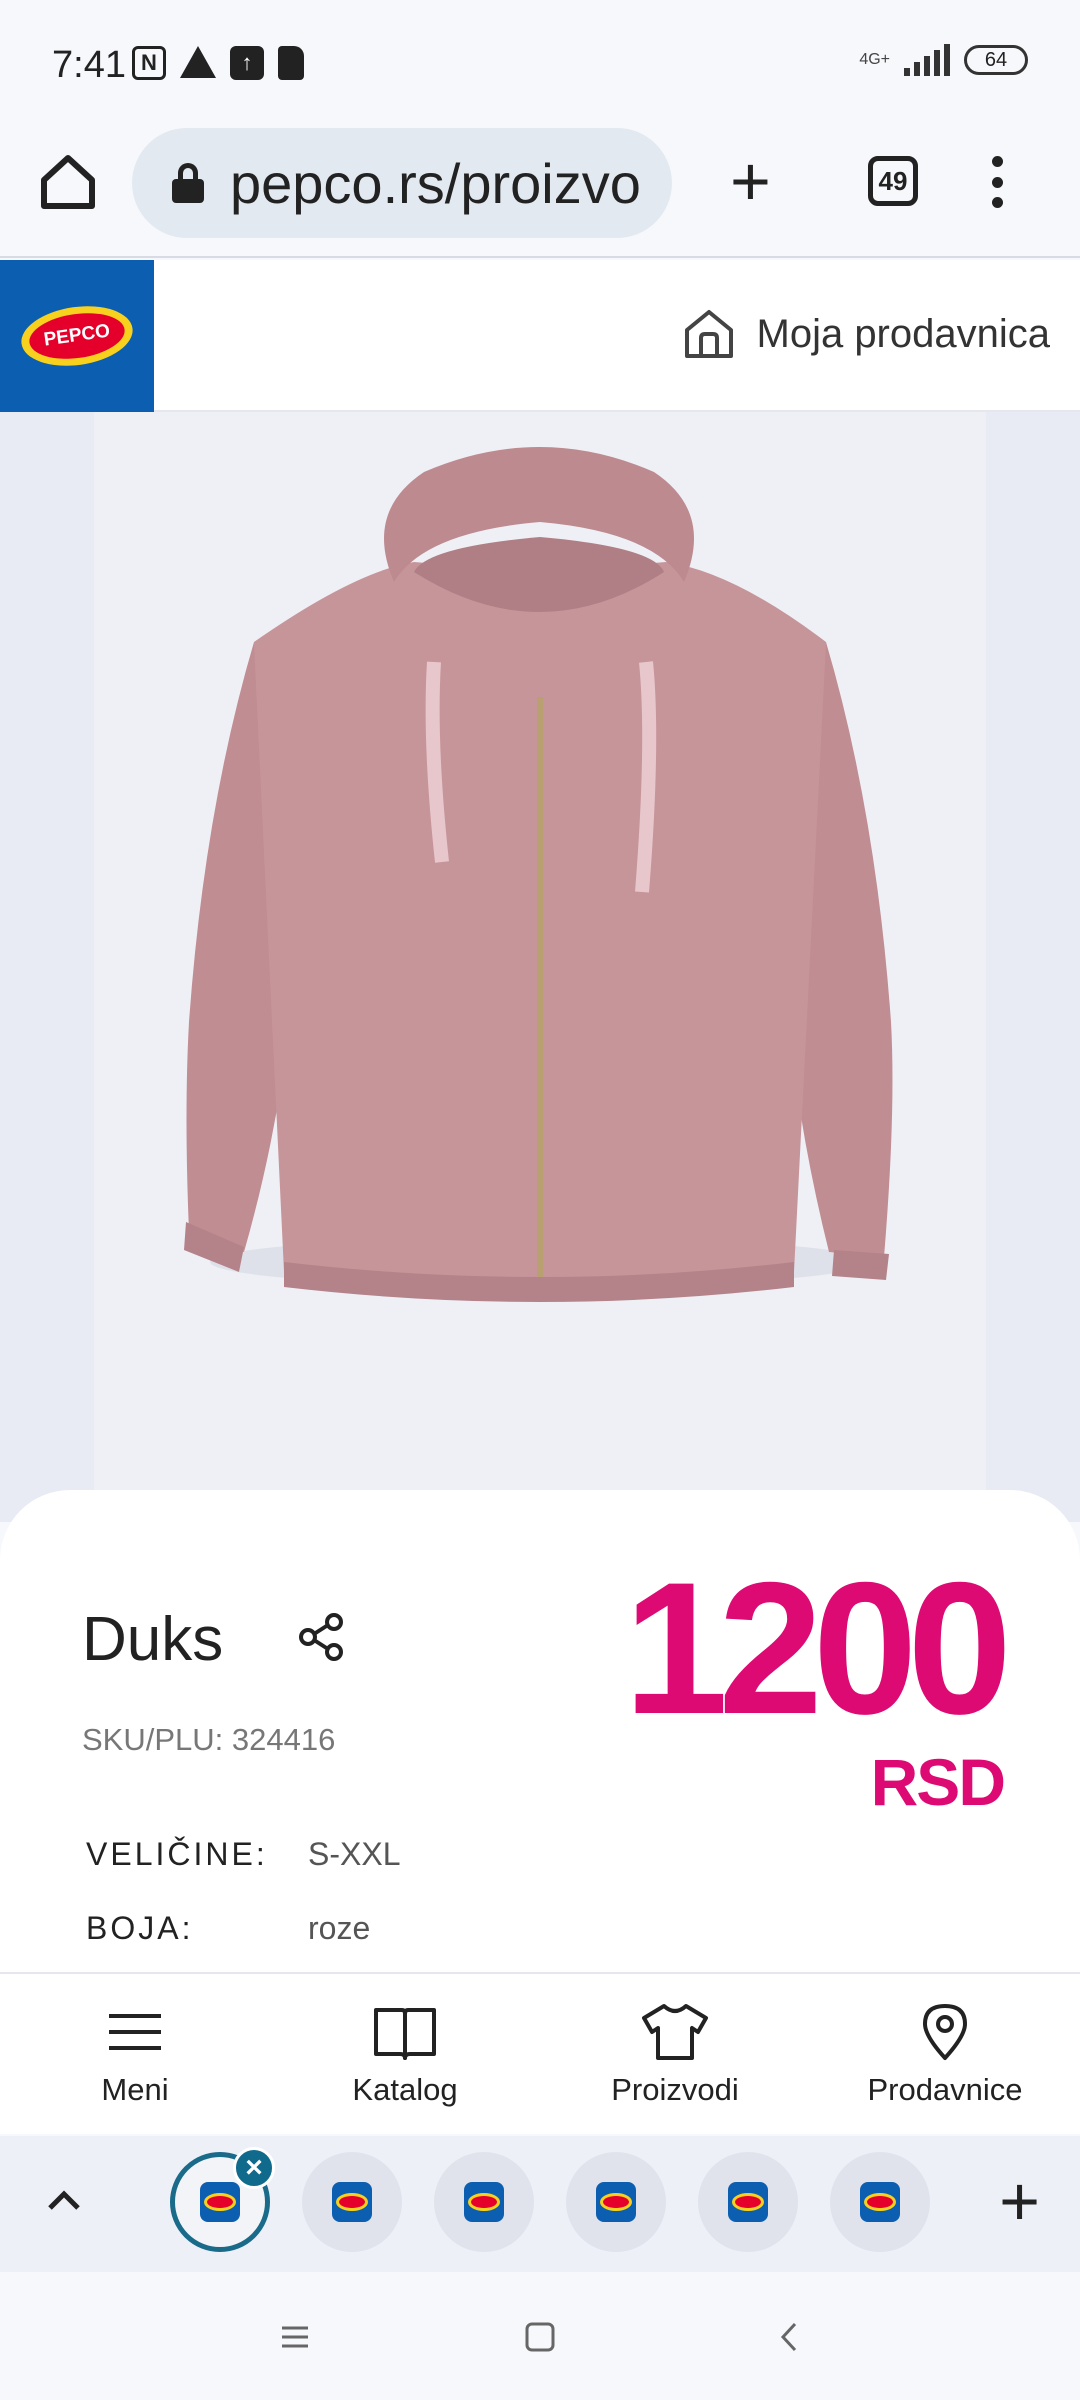  What do you see at coordinates (435, 183) in the screenshot?
I see `url-text: pepco.rs/proizvo` at bounding box center [435, 183].